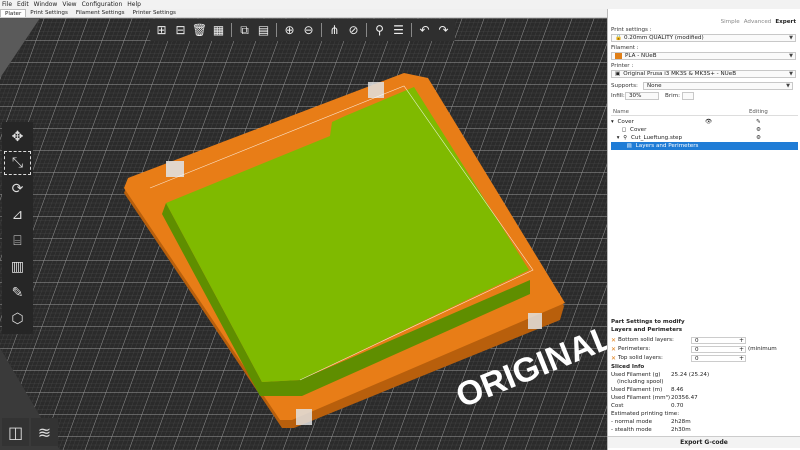 The image size is (800, 450). Describe the element at coordinates (134, 4) in the screenshot. I see `menu-help: Help` at that location.